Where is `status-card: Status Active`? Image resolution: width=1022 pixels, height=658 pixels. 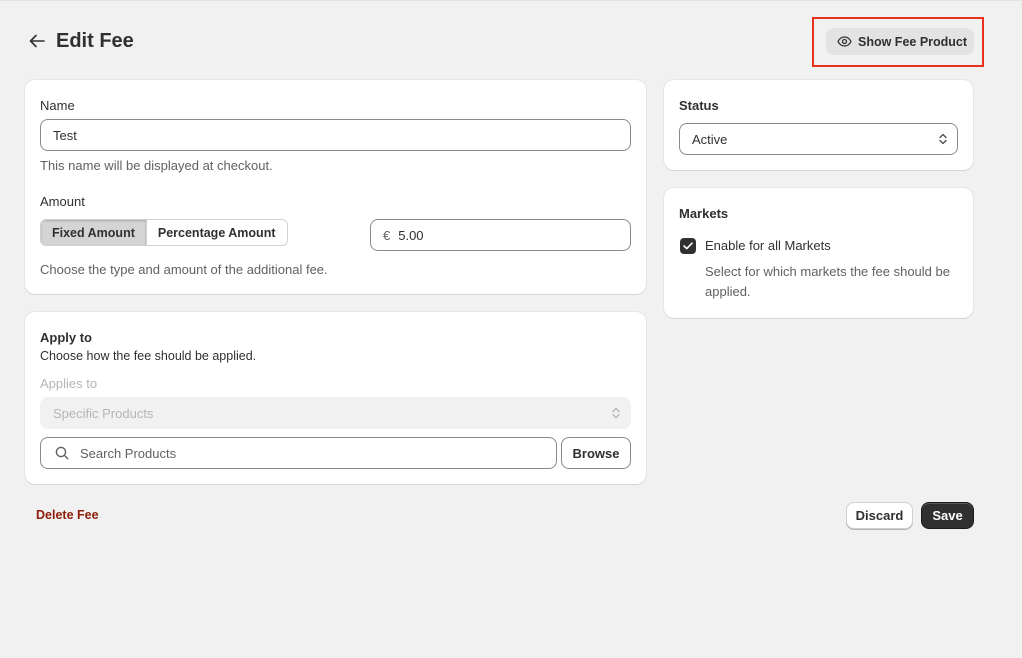
status-card: Status Active is located at coordinates (818, 125).